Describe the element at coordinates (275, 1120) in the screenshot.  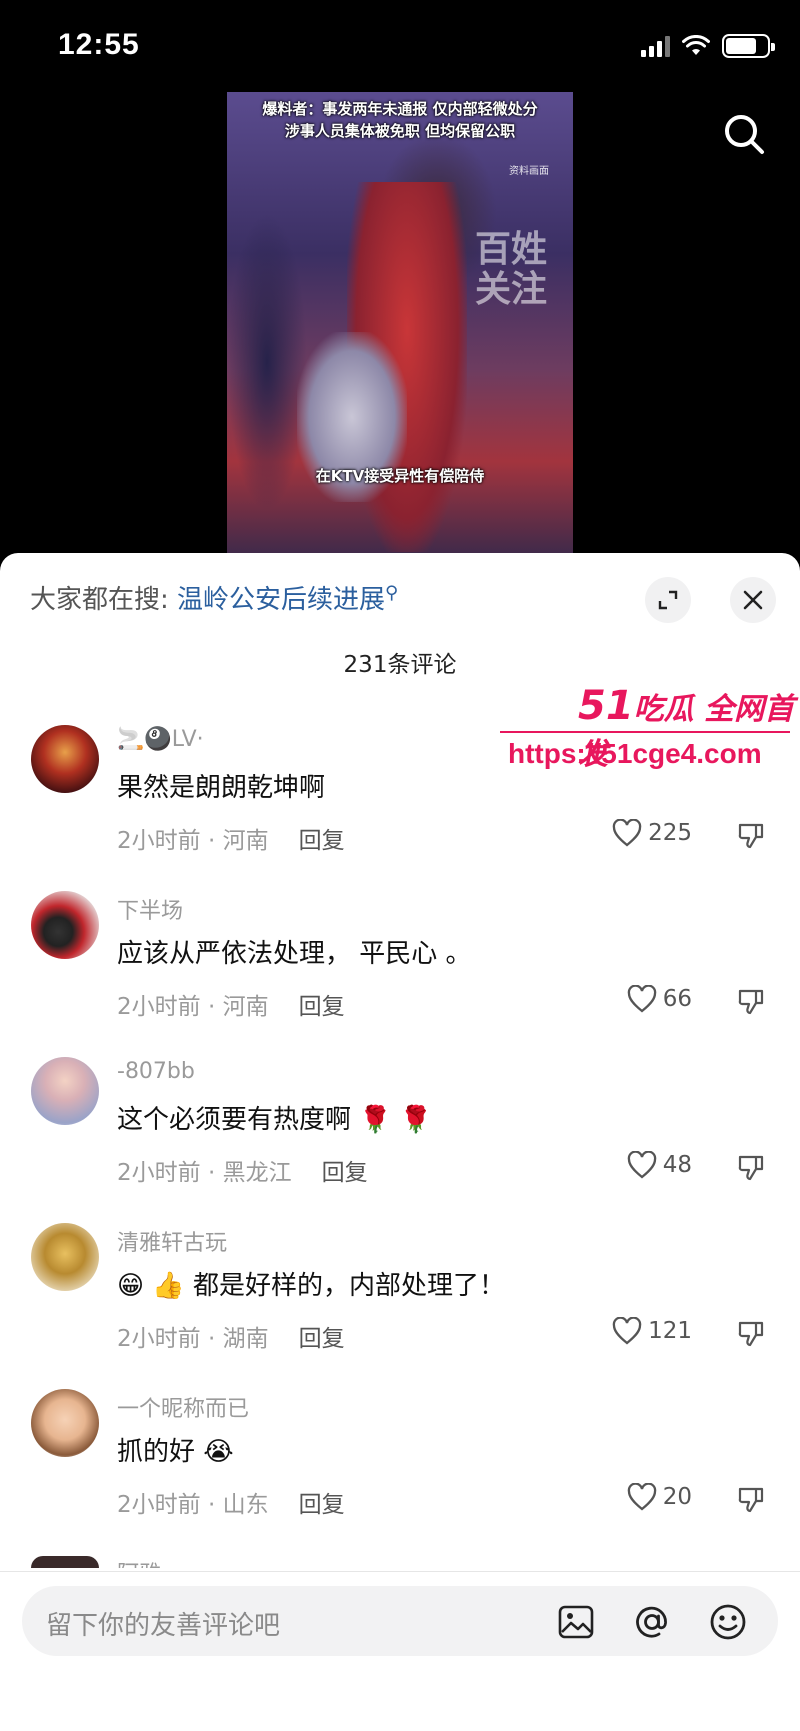
I see `comment-text: 这个必须要有热度啊 🌹 🌹` at that location.